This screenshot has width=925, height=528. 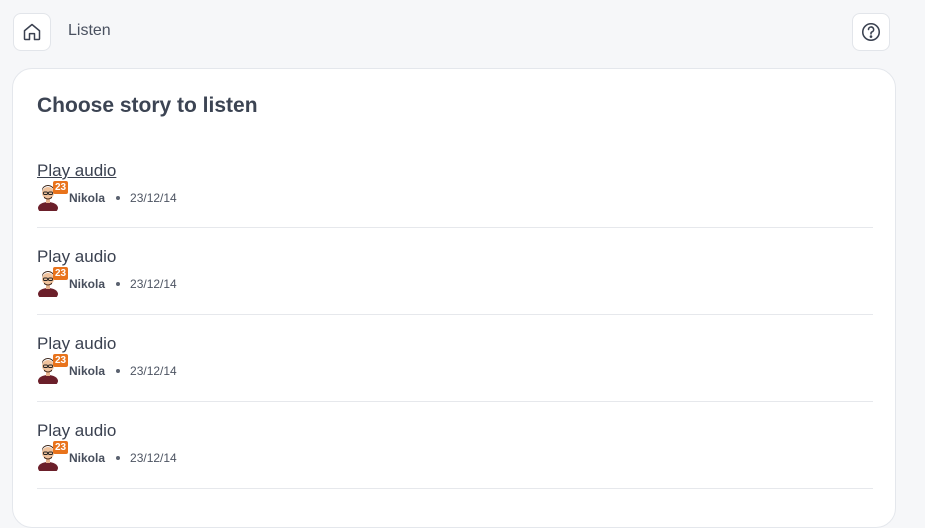 I want to click on top-bar: Listen, so click(x=462, y=32).